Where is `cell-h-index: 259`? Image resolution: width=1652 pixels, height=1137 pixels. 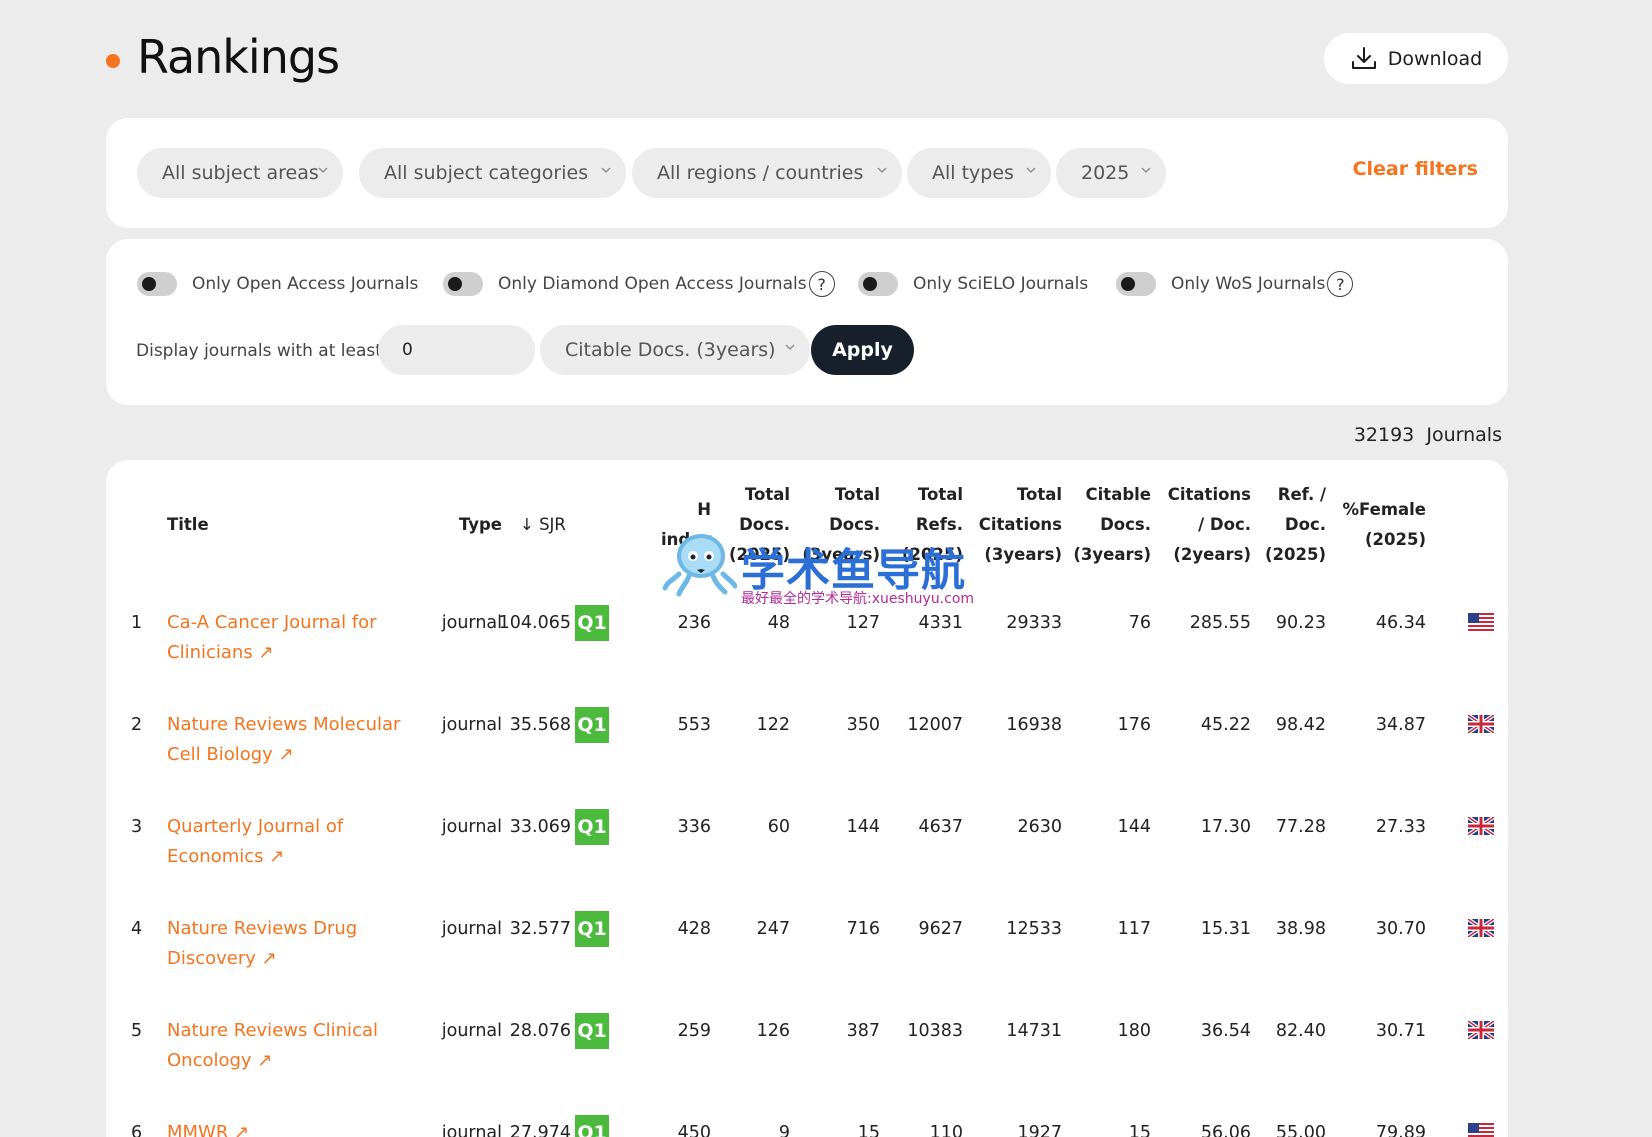
cell-h-index: 259 is located at coordinates (694, 1031).